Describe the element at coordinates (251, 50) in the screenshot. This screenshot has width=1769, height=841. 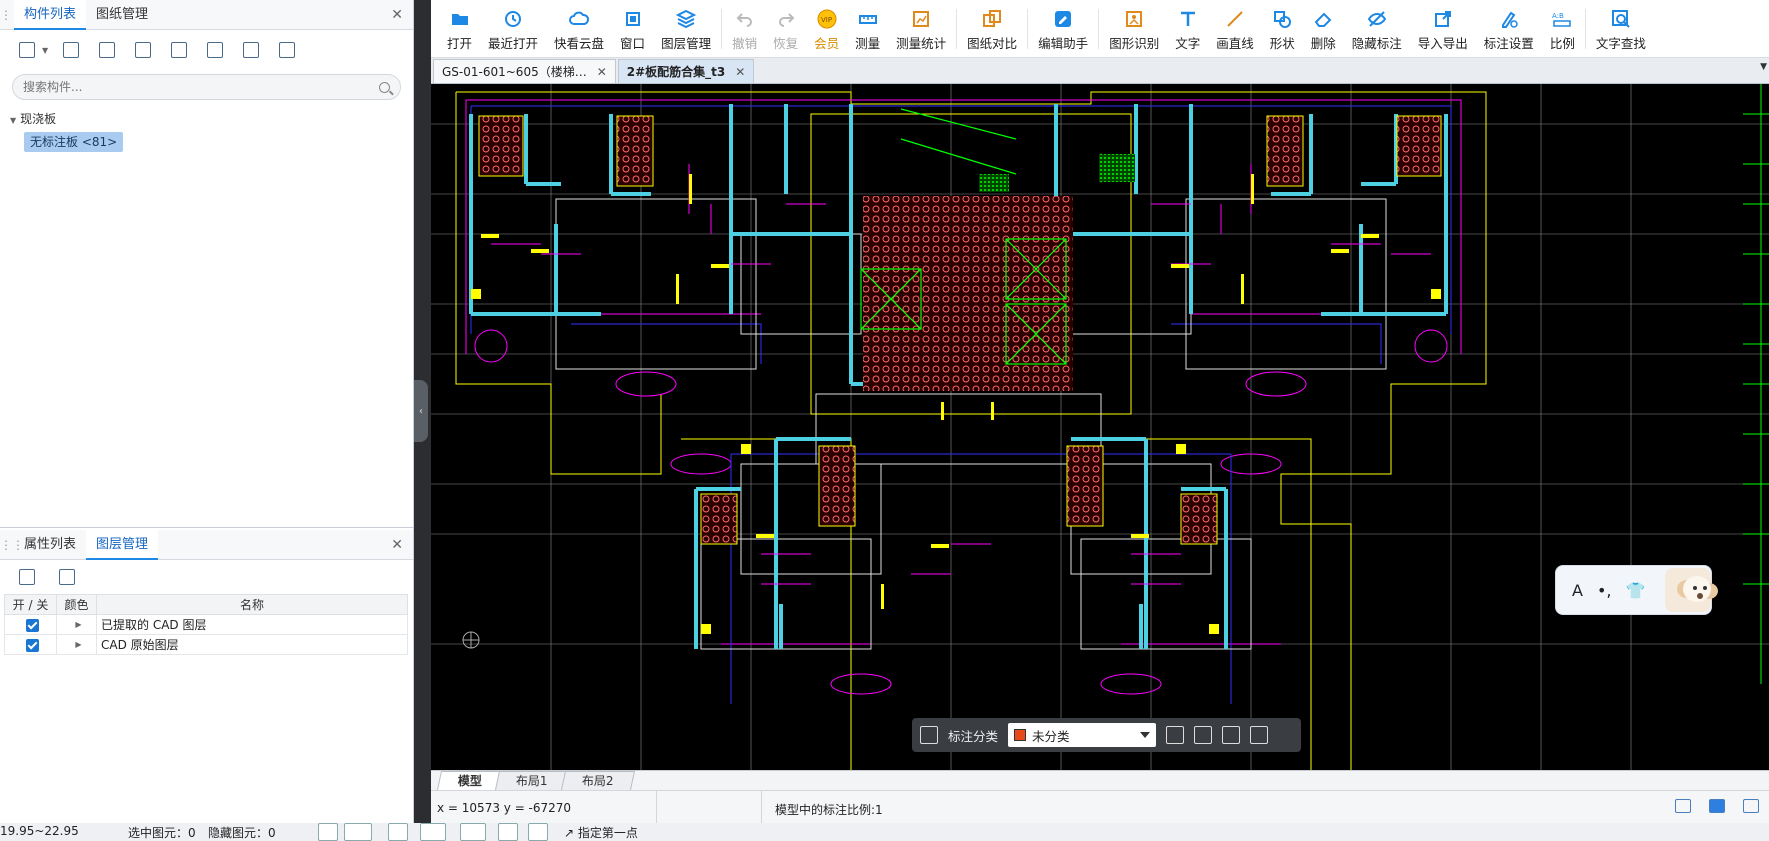
I see `property-button` at that location.